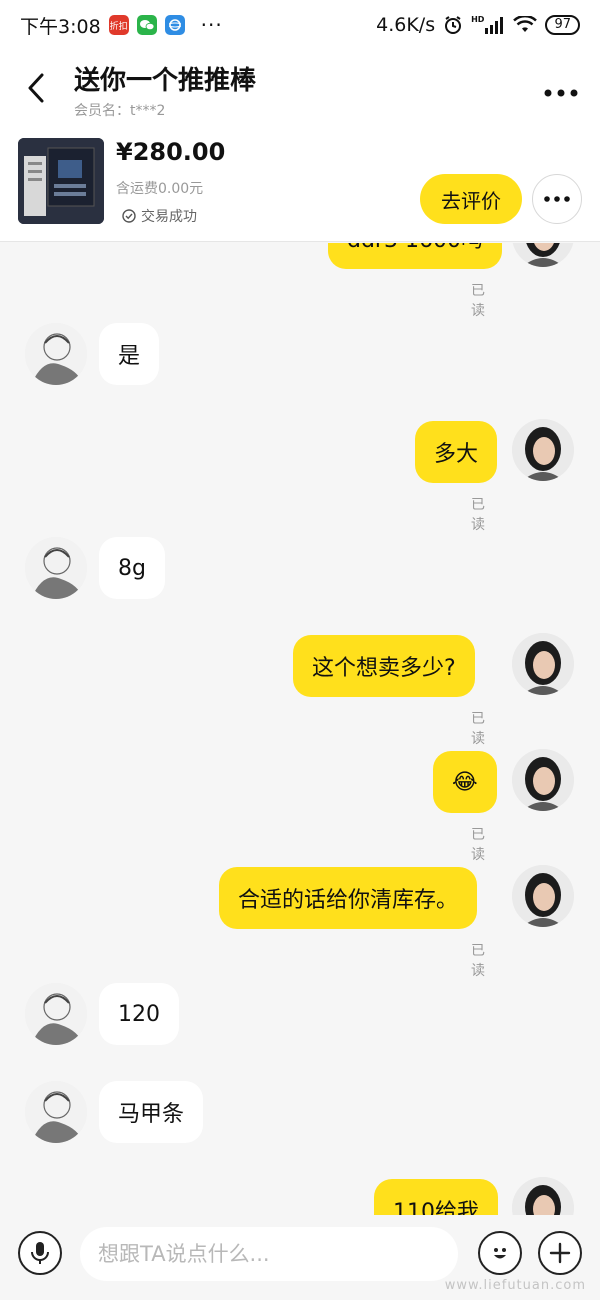 The height and width of the screenshot is (1300, 600). Describe the element at coordinates (132, 568) in the screenshot. I see `message-bubble: 8g` at that location.